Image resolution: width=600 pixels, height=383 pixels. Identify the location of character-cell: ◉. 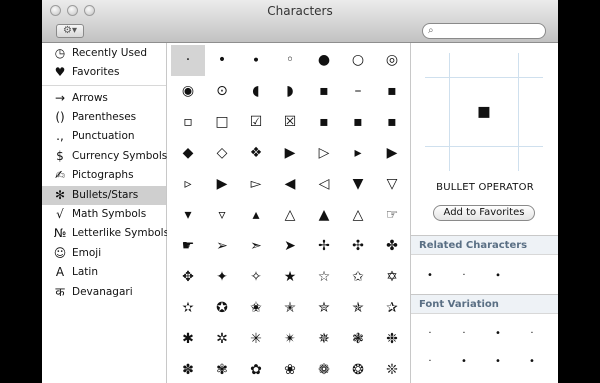
(188, 91).